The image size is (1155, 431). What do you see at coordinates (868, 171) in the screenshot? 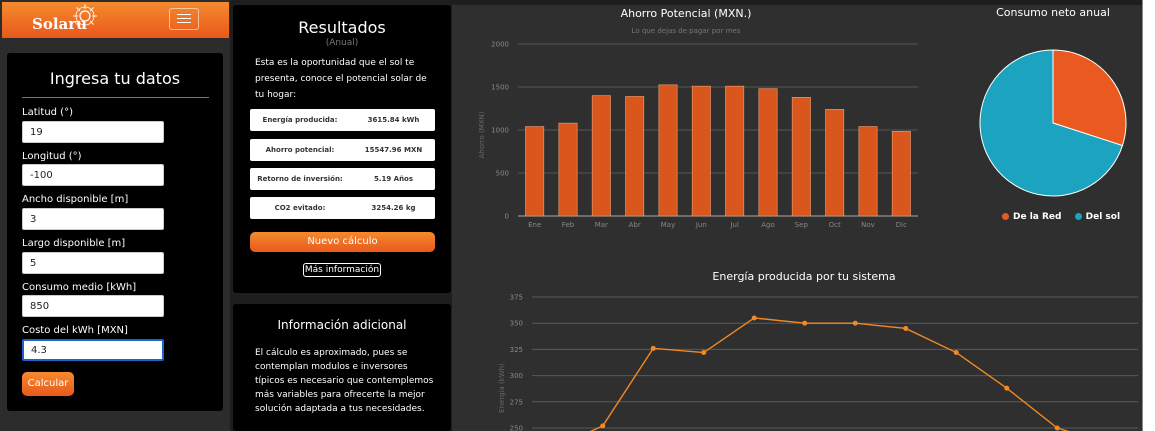
I see `bar-nov` at bounding box center [868, 171].